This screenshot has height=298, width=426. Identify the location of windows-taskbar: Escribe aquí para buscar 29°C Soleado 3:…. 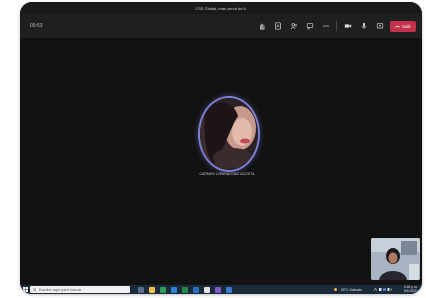
(221, 289).